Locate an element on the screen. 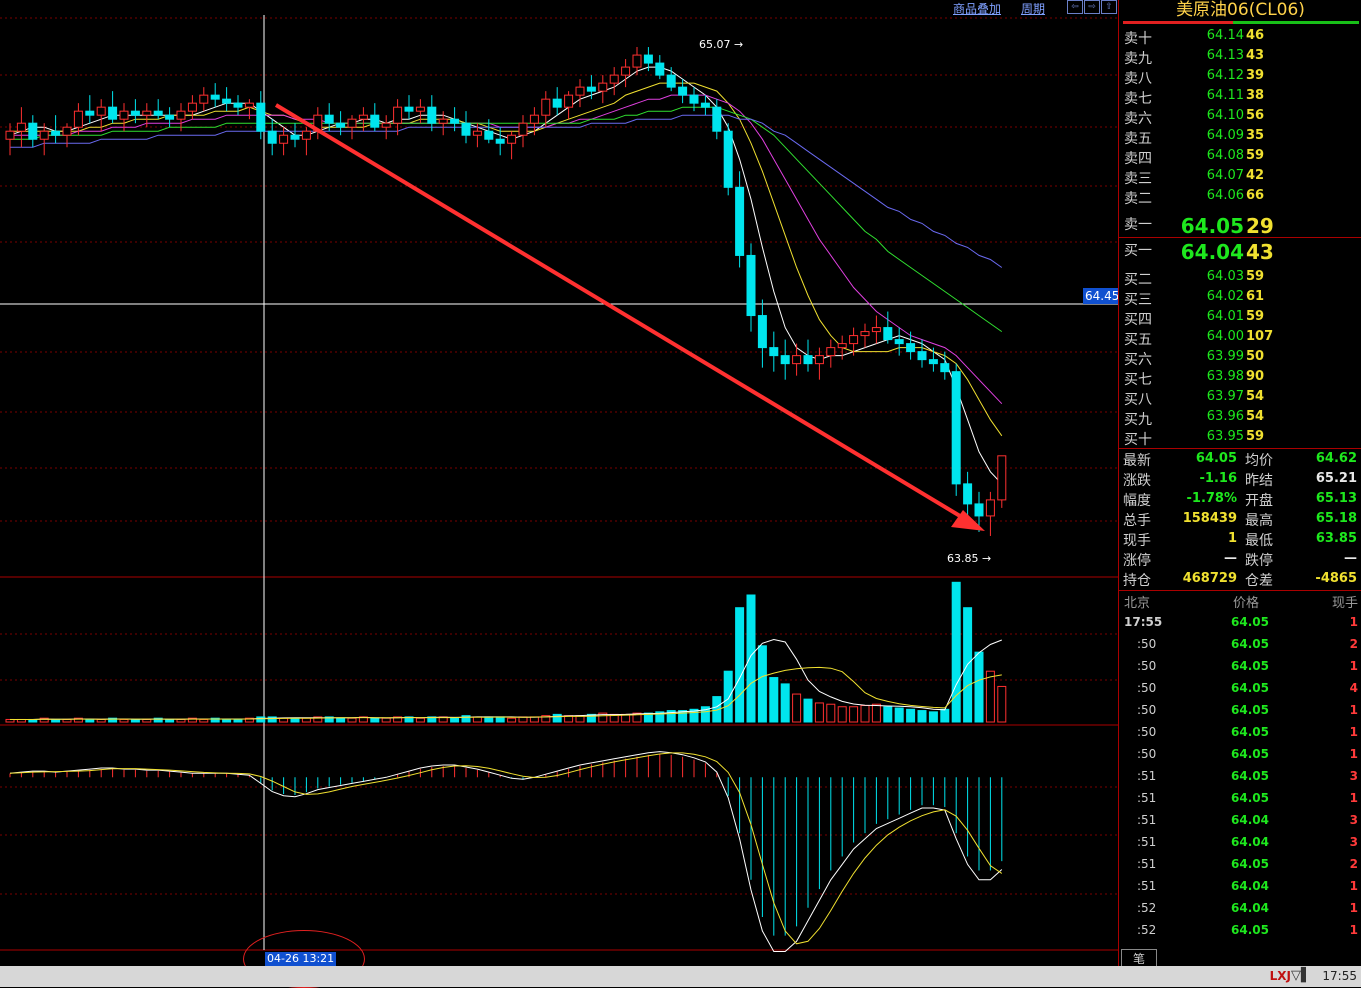  orderbook-row: 买五 64.00 107 is located at coordinates (1240, 339).